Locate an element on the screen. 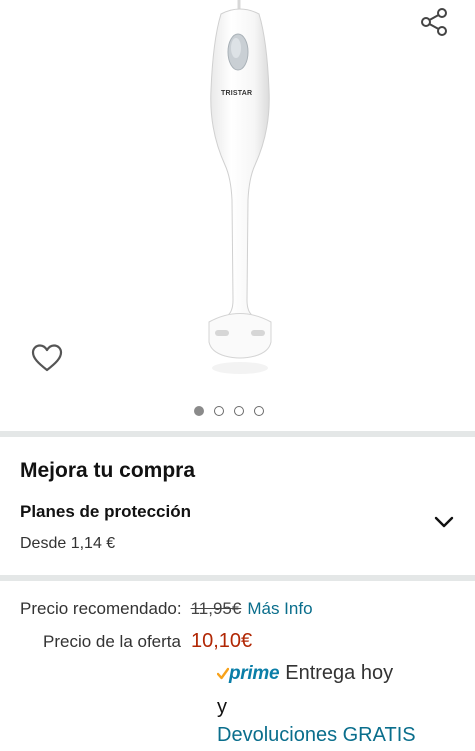  protection-plans-row: Planes de protección Desde 1,14 € is located at coordinates (237, 531).